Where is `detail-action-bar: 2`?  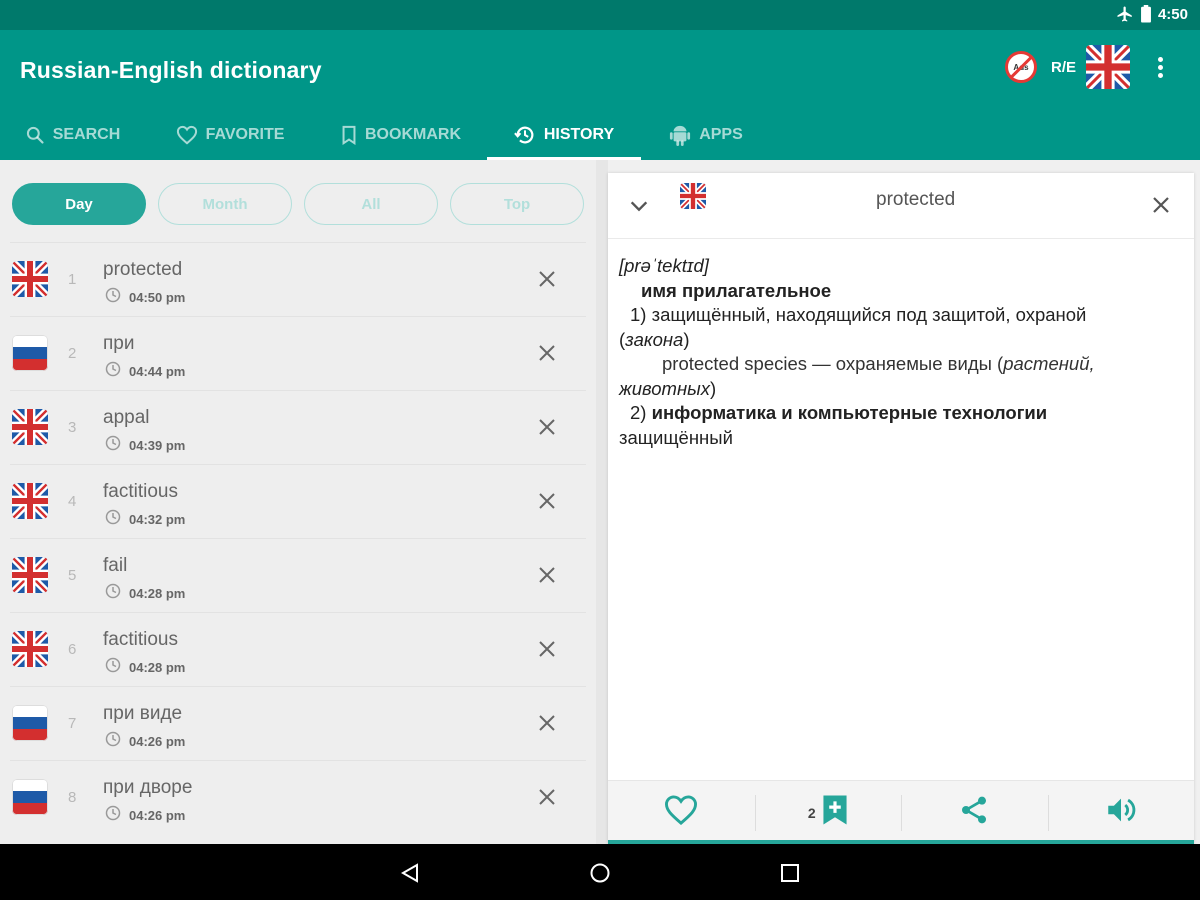
detail-action-bar: 2 is located at coordinates (901, 812).